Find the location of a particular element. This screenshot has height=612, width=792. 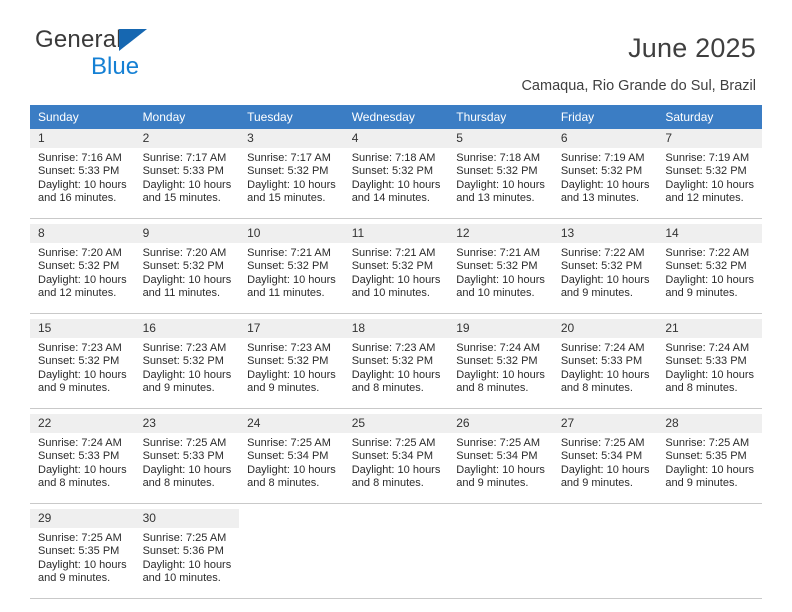

day-number: 7 is located at coordinates (709, 138).